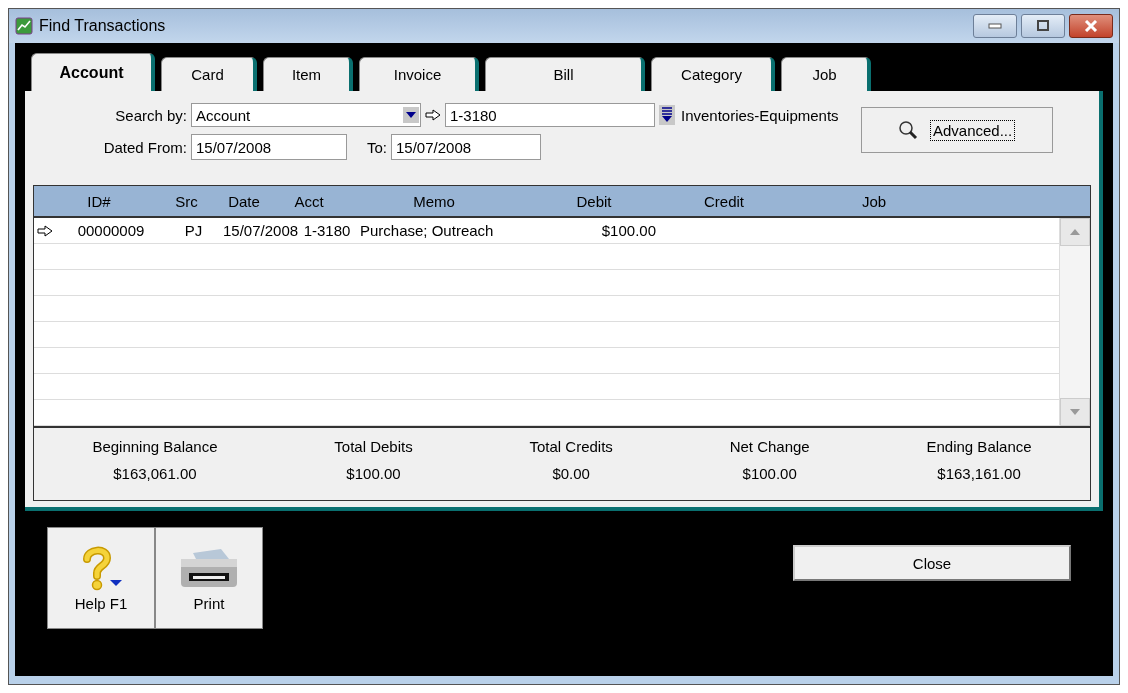 This screenshot has height=693, width=1128. What do you see at coordinates (261, 230) in the screenshot?
I see `table-cell: 15/07/2008` at bounding box center [261, 230].